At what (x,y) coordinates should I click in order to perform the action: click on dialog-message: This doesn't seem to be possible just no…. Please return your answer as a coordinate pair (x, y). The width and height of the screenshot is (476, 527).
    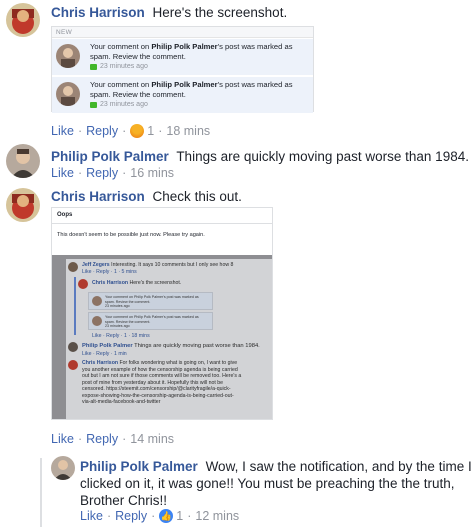
    Looking at the image, I should click on (131, 235).